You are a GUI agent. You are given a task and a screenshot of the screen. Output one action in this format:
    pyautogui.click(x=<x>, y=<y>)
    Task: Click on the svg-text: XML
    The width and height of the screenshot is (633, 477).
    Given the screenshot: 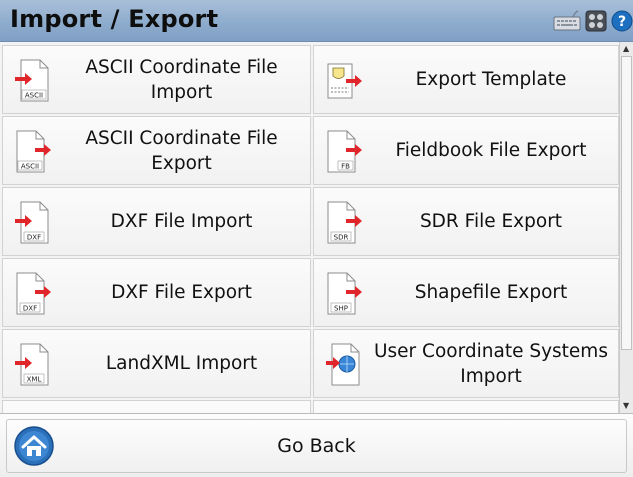 What is the action you would take?
    pyautogui.click(x=34, y=380)
    